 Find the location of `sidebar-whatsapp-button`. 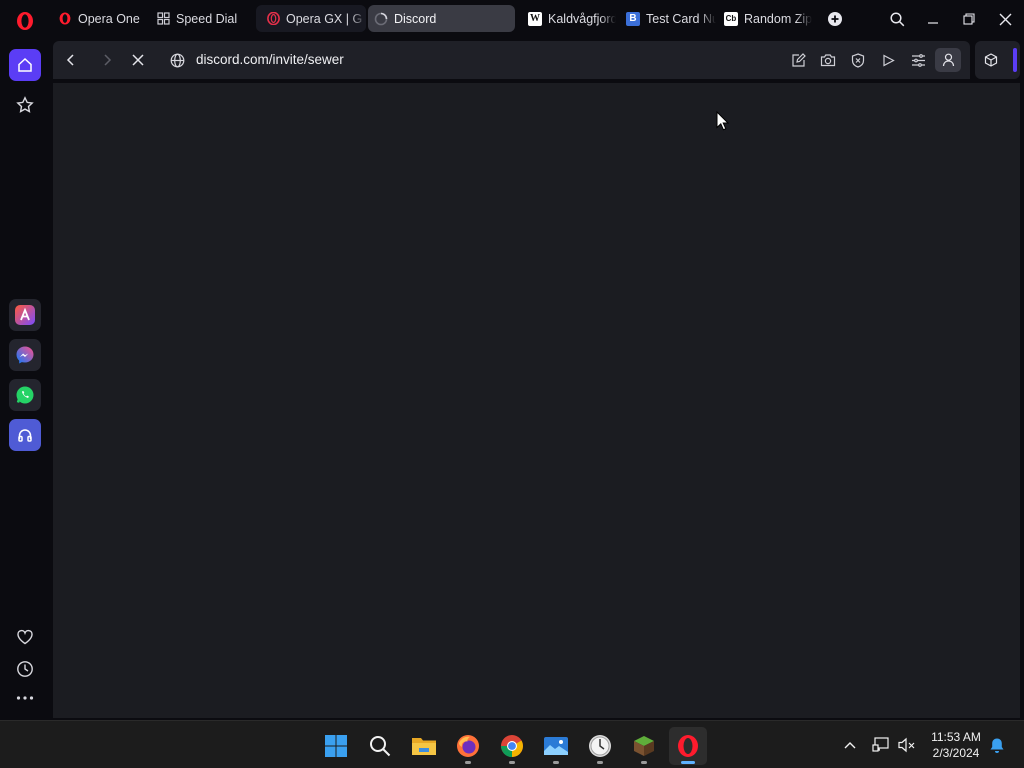

sidebar-whatsapp-button is located at coordinates (25, 395).